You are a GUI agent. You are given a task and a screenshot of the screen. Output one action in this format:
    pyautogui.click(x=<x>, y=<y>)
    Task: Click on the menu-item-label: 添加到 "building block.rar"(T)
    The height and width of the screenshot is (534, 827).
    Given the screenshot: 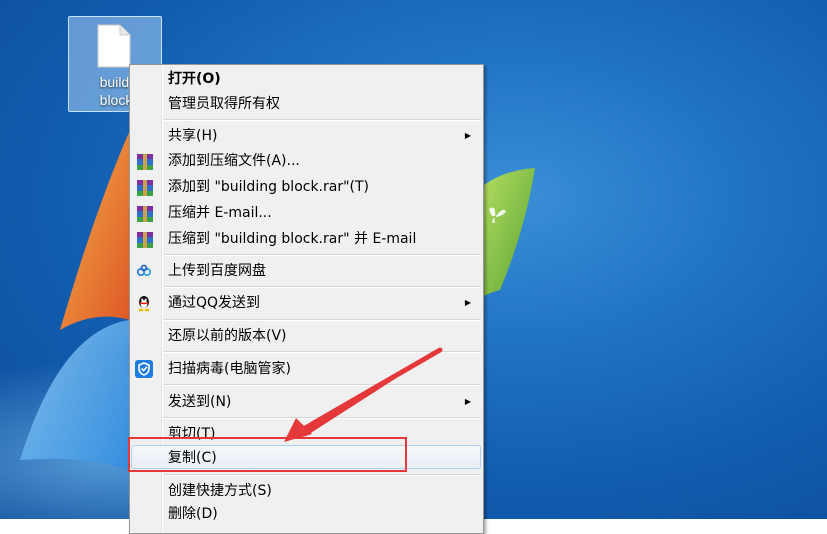 What is the action you would take?
    pyautogui.click(x=269, y=187)
    